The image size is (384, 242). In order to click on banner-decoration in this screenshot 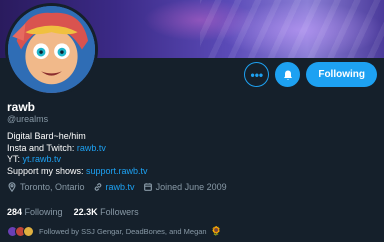, I will do `click(292, 29)`.